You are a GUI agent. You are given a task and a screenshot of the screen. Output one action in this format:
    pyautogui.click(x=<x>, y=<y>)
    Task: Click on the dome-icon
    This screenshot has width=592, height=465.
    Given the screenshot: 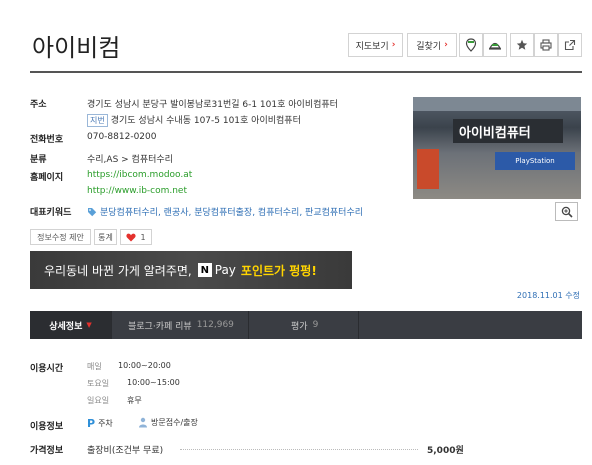 What is the action you would take?
    pyautogui.click(x=495, y=46)
    